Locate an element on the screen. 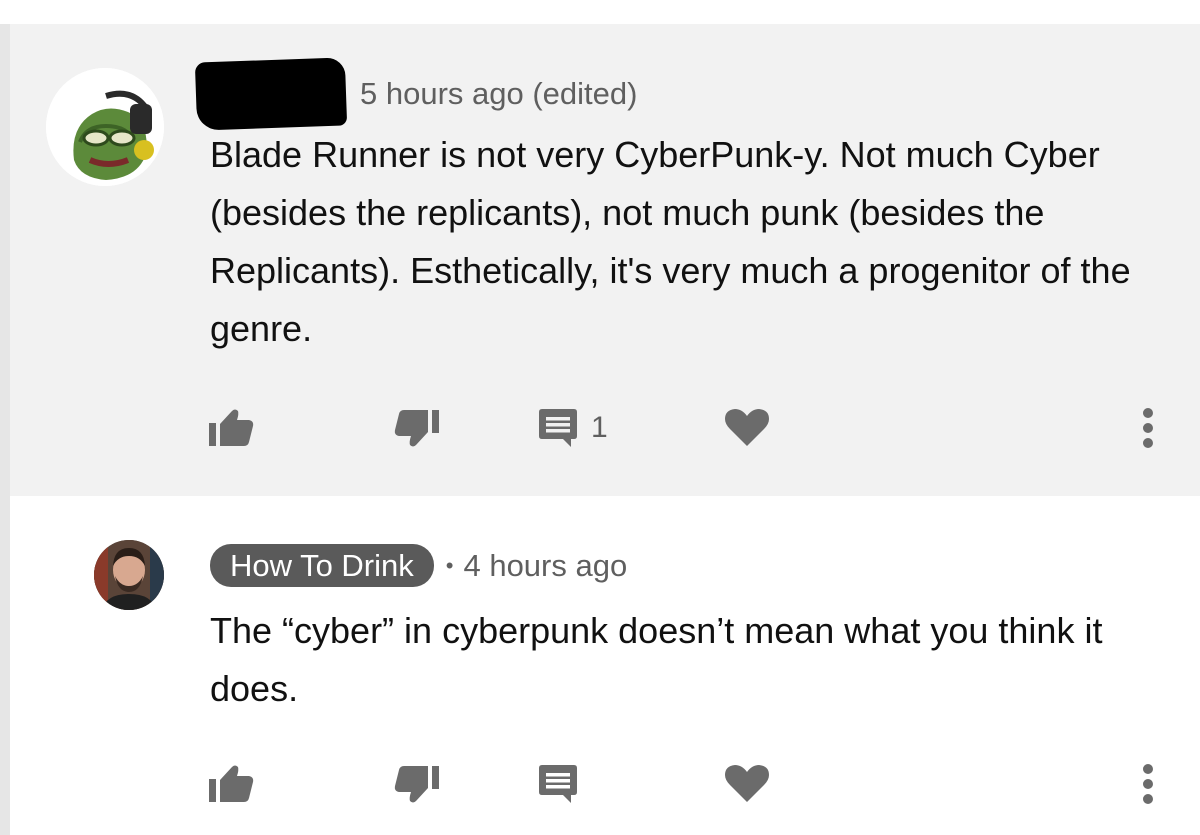 The width and height of the screenshot is (1200, 835). timestamp: 5 hours ago (edited) is located at coordinates (499, 93).